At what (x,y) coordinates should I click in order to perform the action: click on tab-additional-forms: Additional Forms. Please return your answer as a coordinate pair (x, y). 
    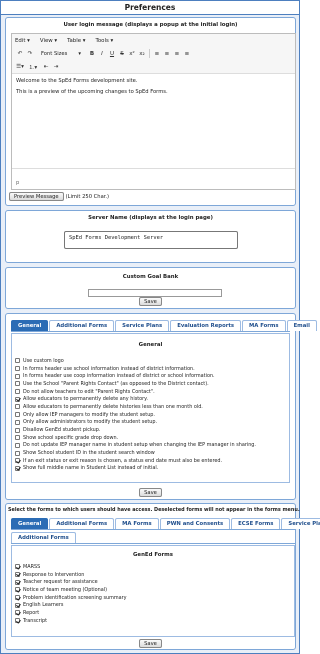
    Looking at the image, I should click on (82, 325).